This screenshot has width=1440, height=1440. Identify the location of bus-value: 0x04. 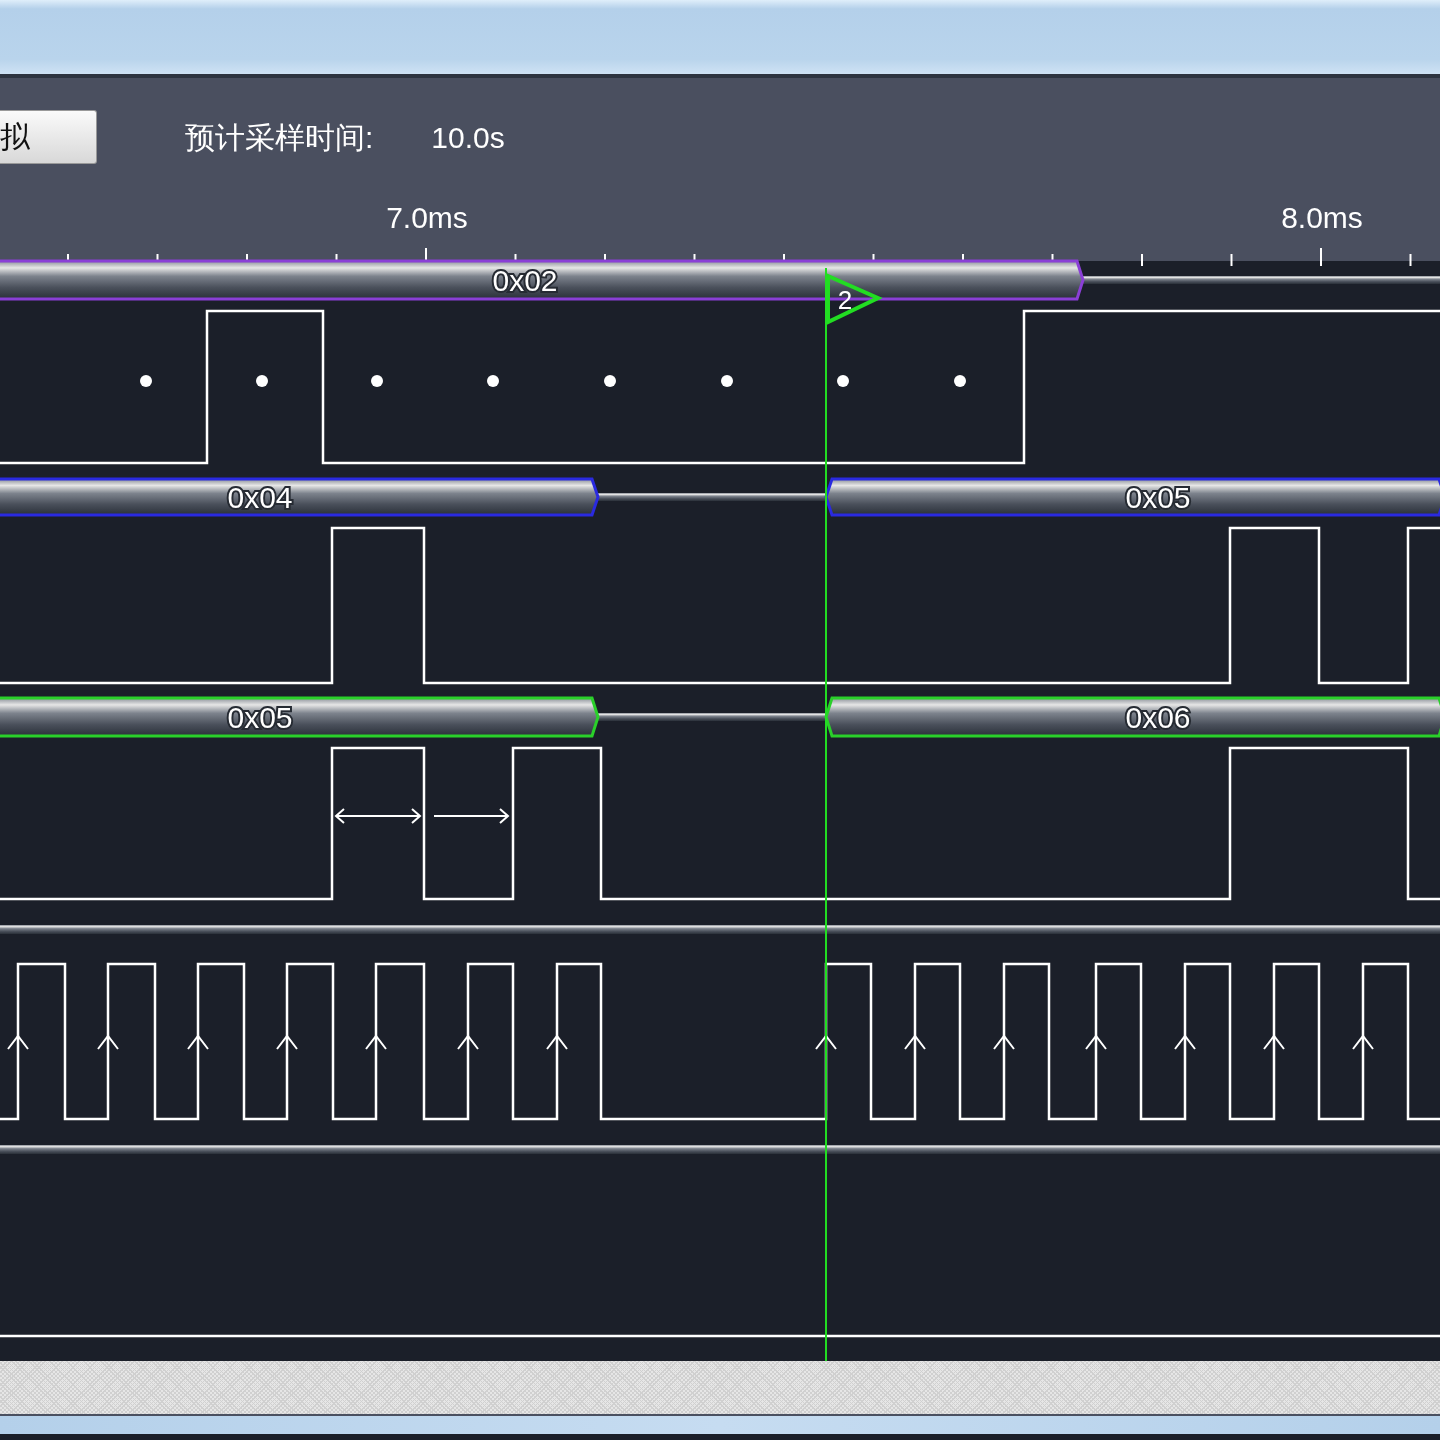
(260, 497).